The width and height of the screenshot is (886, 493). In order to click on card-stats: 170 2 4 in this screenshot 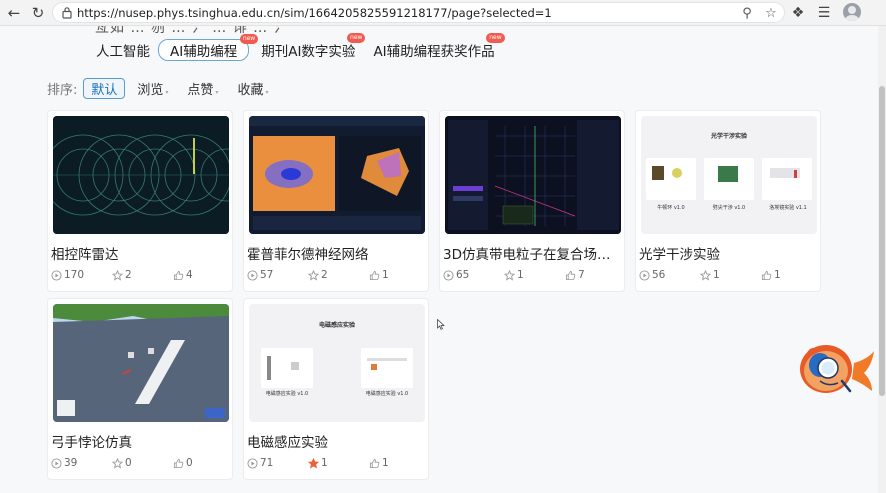, I will do `click(140, 276)`.